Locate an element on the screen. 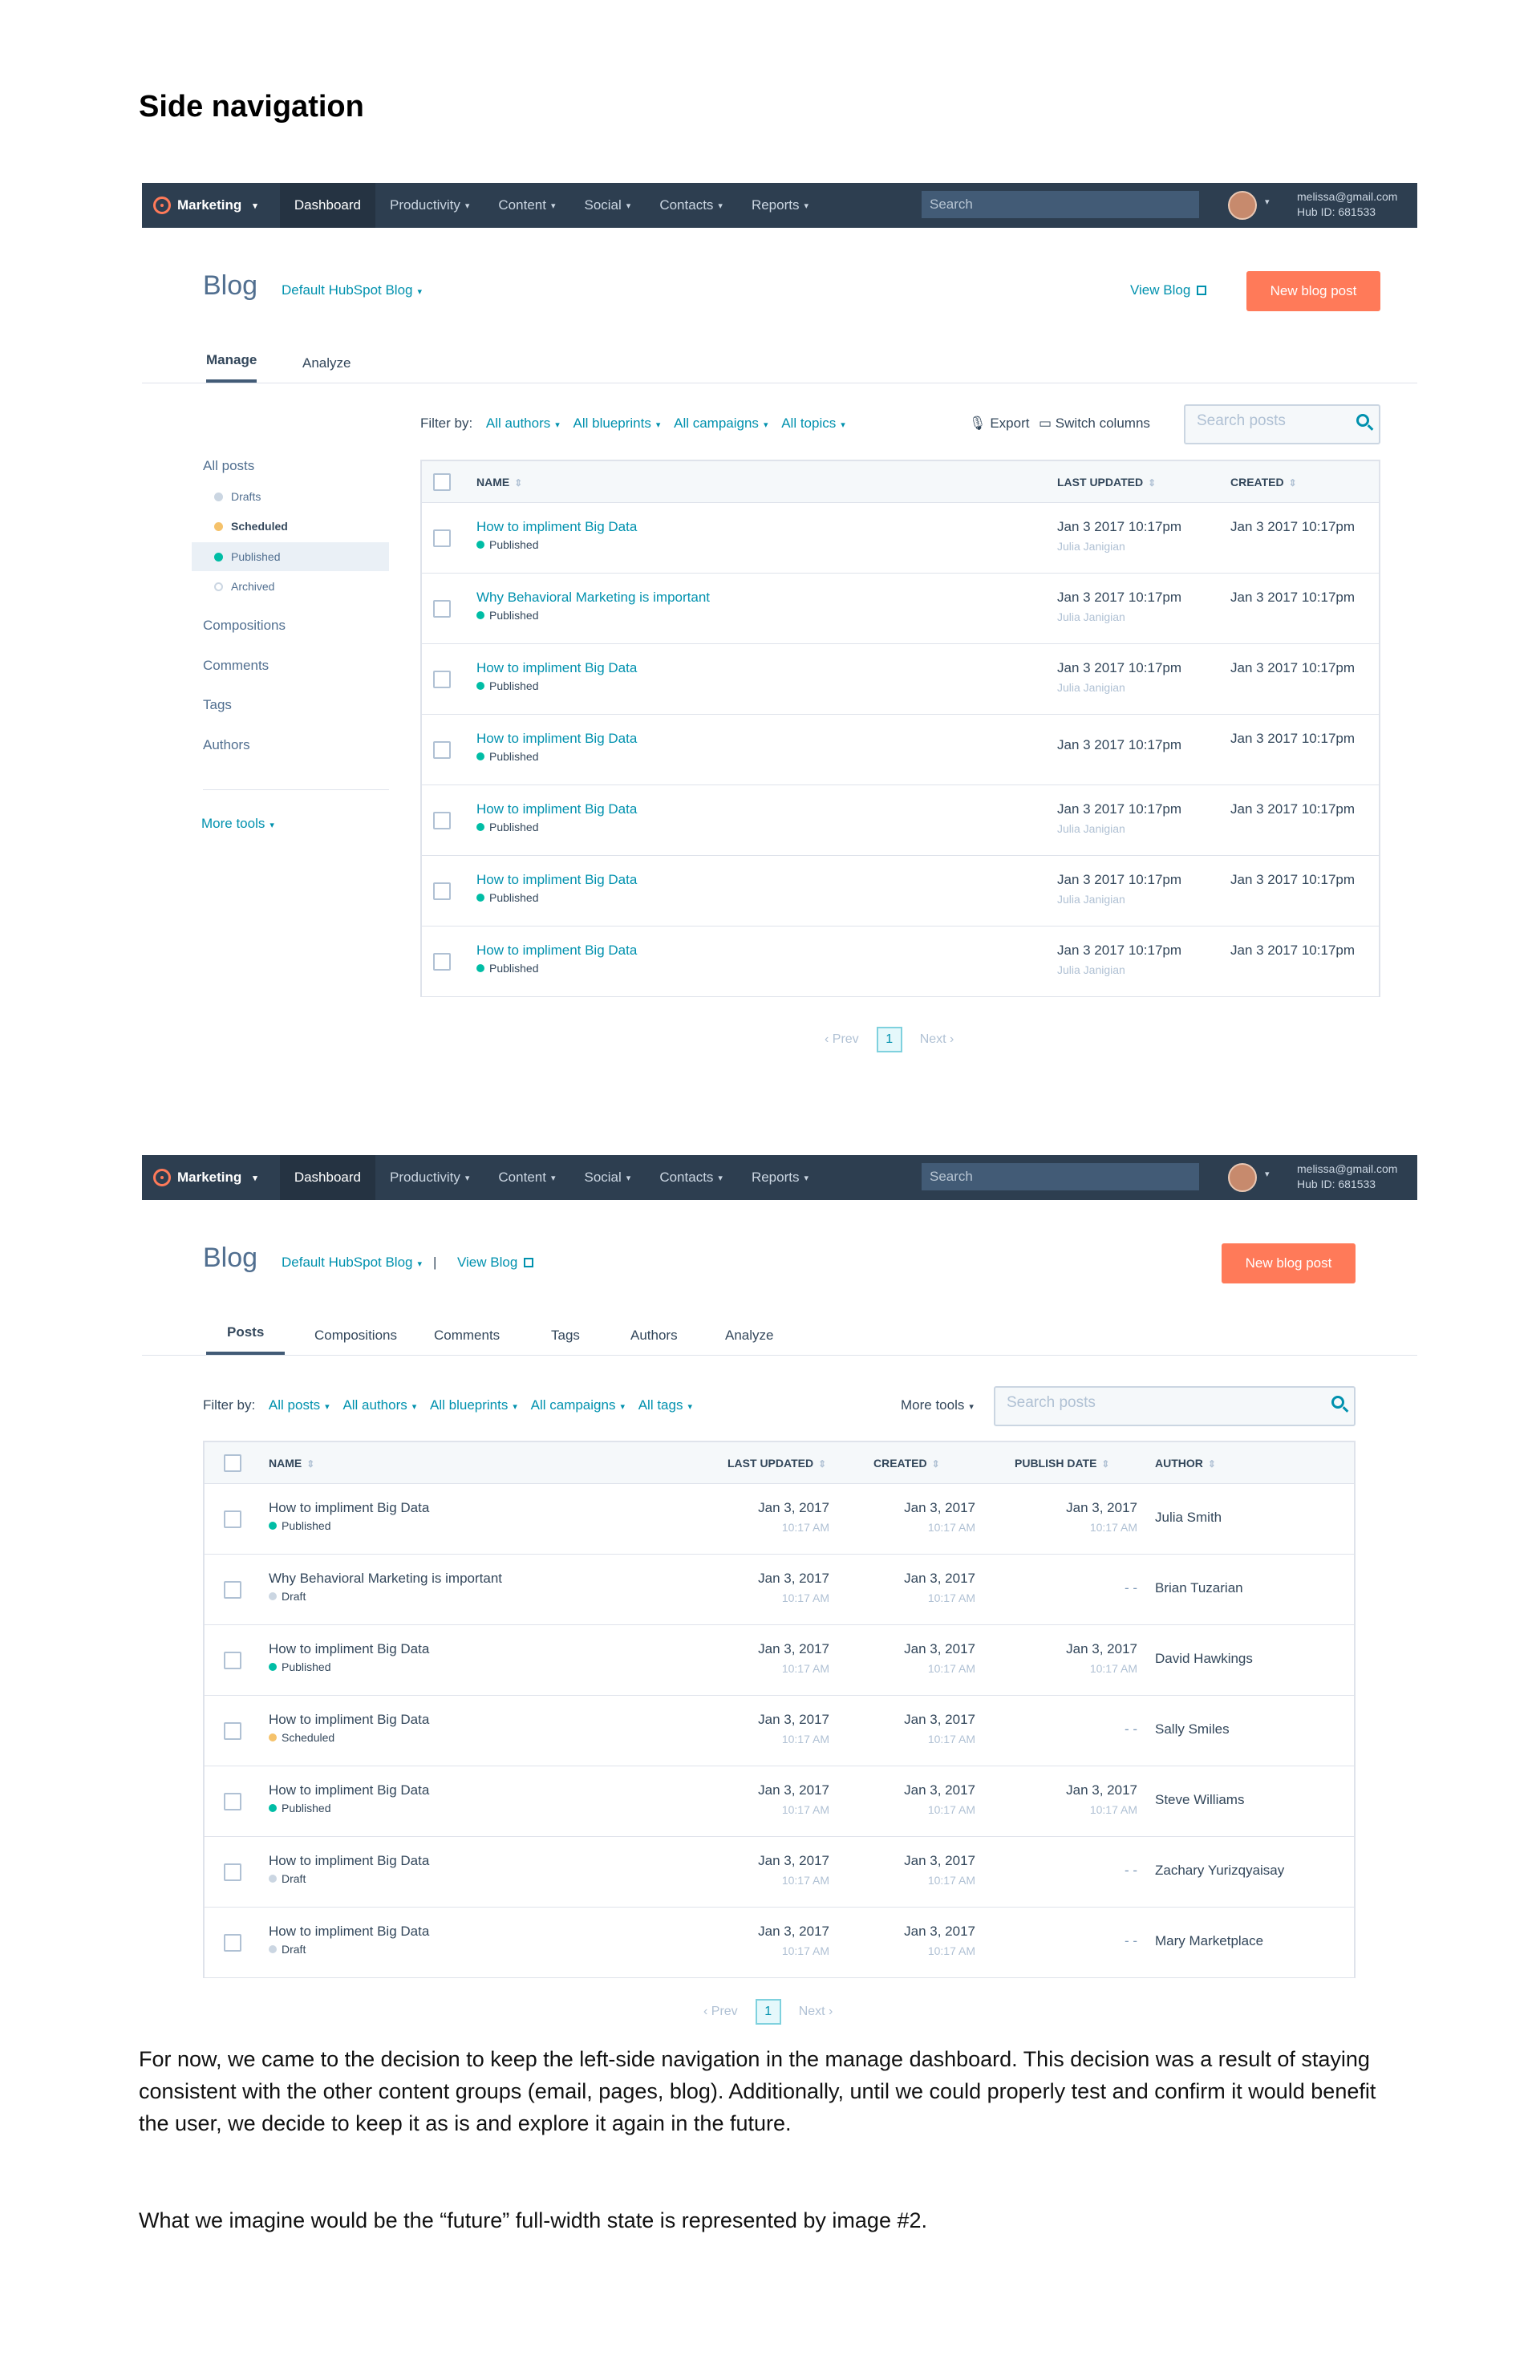 This screenshot has height=2380, width=1540. nav-item-reports: Reports ▾ is located at coordinates (780, 1178).